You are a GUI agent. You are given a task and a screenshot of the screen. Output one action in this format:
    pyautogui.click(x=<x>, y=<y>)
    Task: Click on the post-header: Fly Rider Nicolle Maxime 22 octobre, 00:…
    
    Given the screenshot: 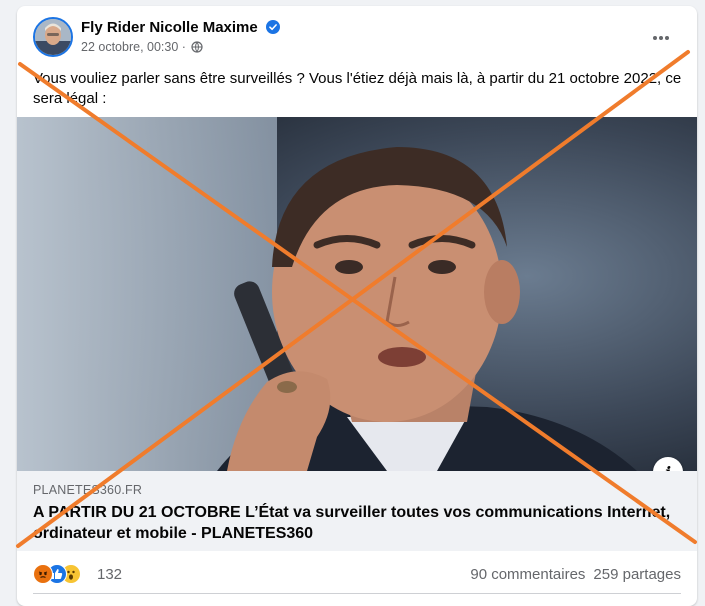 What is the action you would take?
    pyautogui.click(x=357, y=36)
    